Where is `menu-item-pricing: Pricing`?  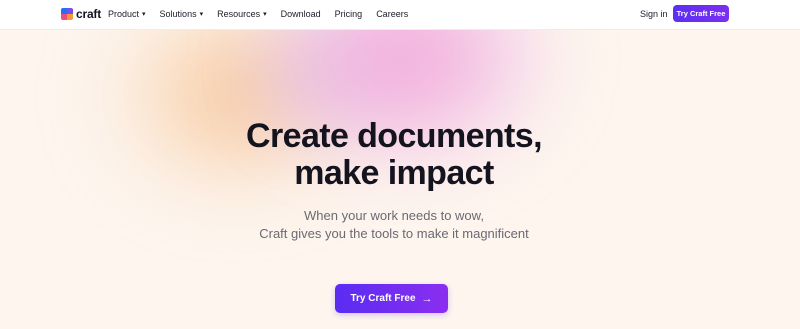 menu-item-pricing: Pricing is located at coordinates (349, 14).